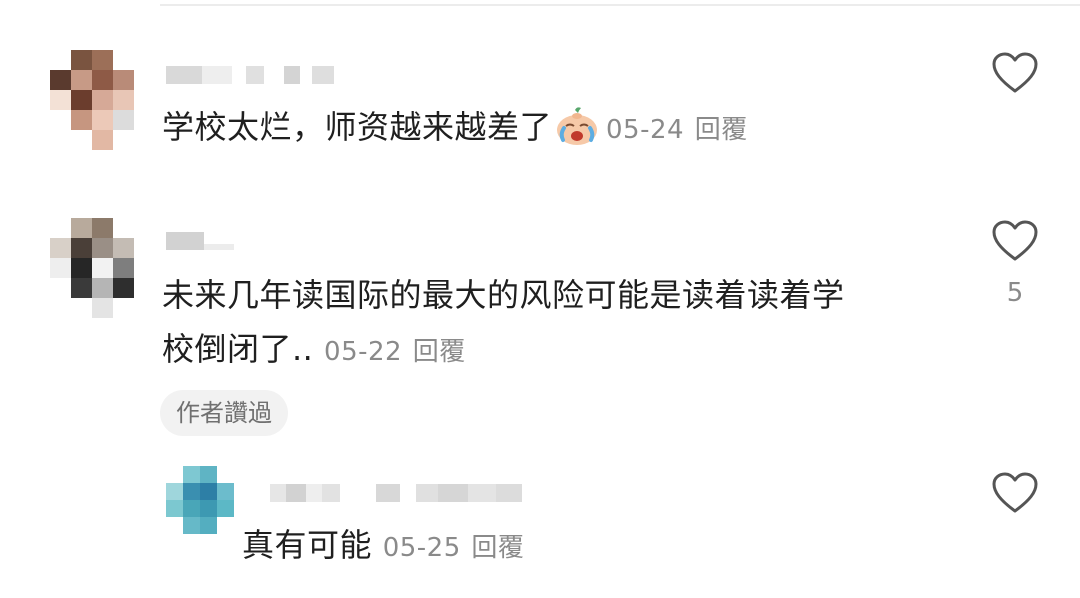  I want to click on comment-body: 学校太烂，师资越来越差了 05-24 回覆, so click(455, 131).